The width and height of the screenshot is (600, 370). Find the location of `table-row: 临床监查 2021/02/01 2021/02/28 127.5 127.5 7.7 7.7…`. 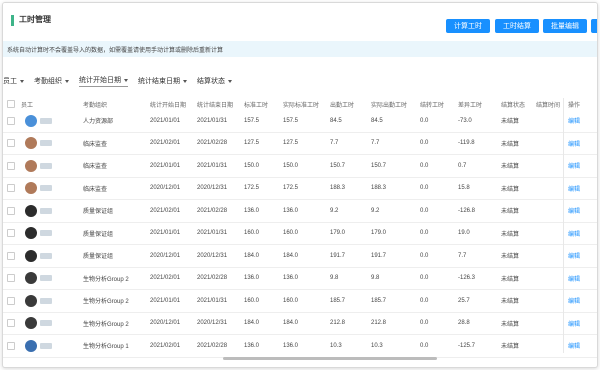

table-row: 临床监查 2021/02/01 2021/02/28 127.5 127.5 7.7 7.7… is located at coordinates (300, 143).